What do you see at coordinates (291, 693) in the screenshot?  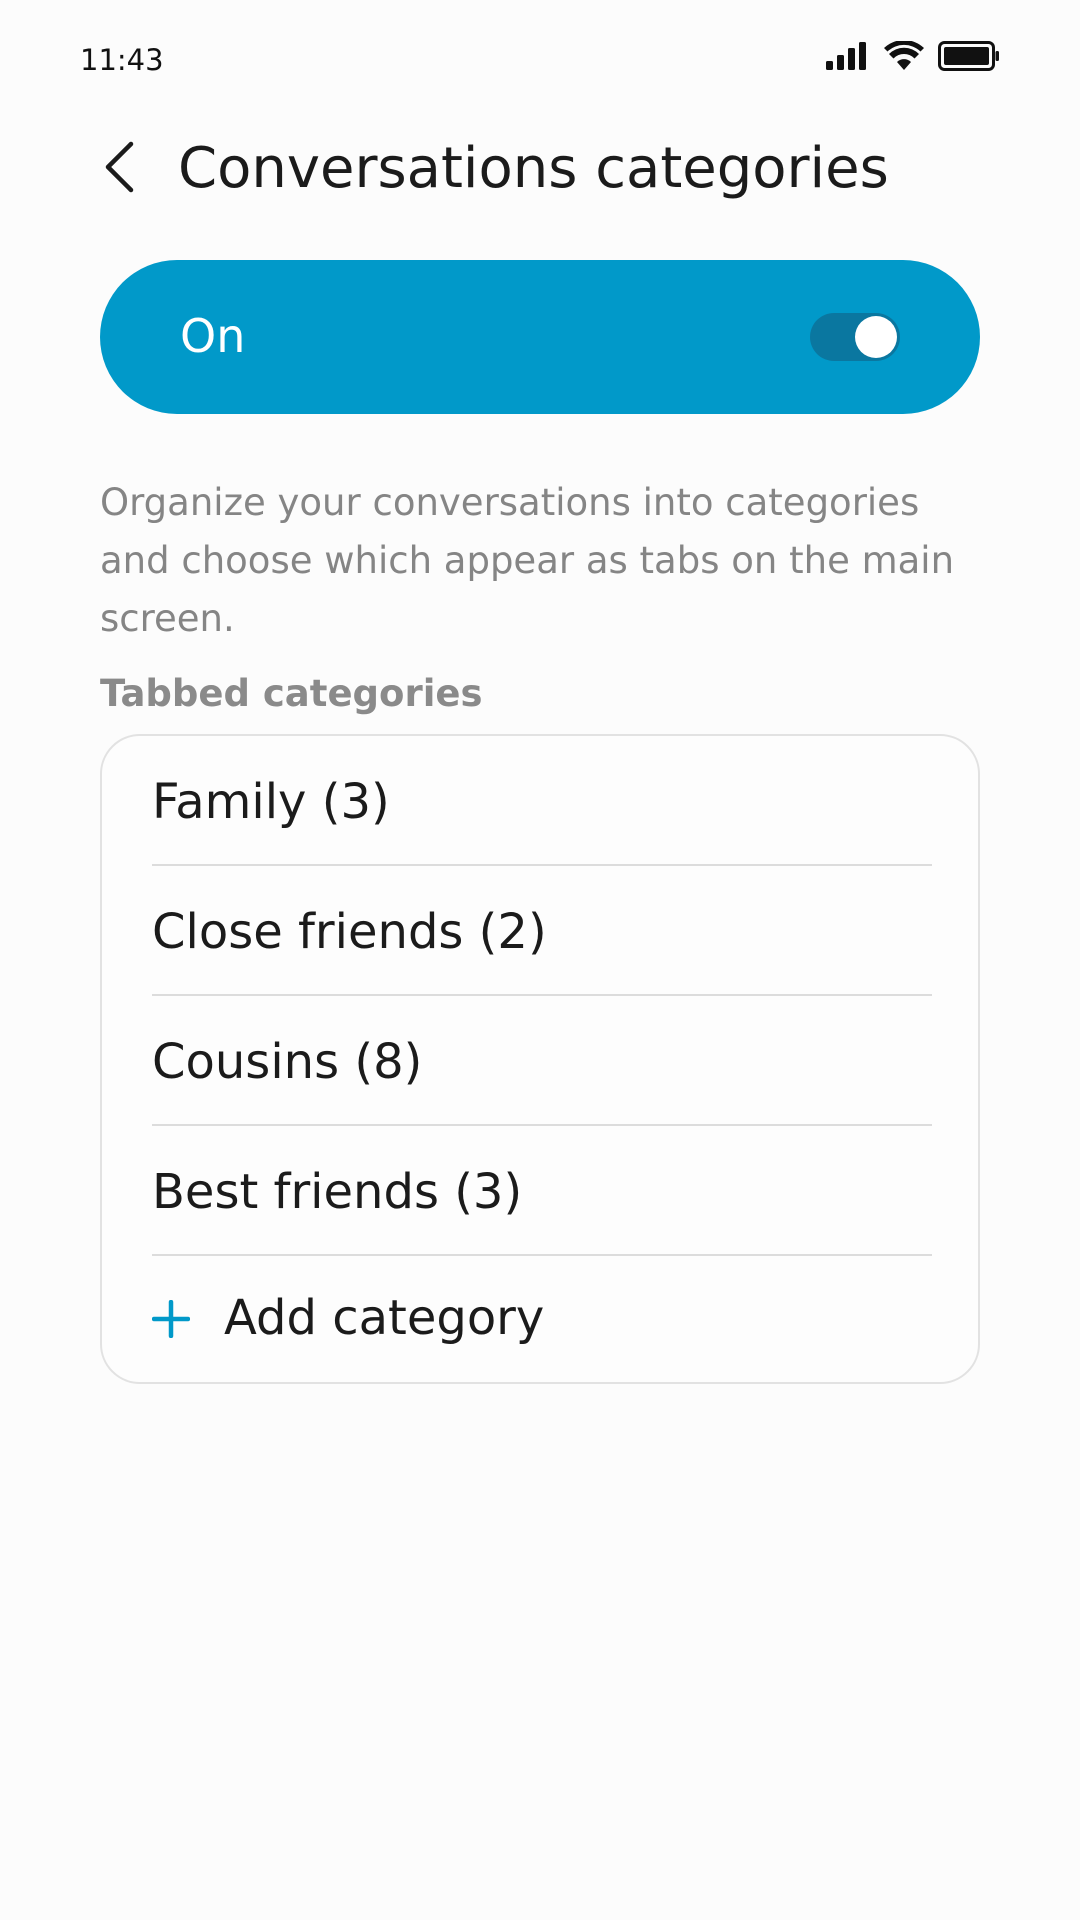 I see `section-header: Tabbed categories` at bounding box center [291, 693].